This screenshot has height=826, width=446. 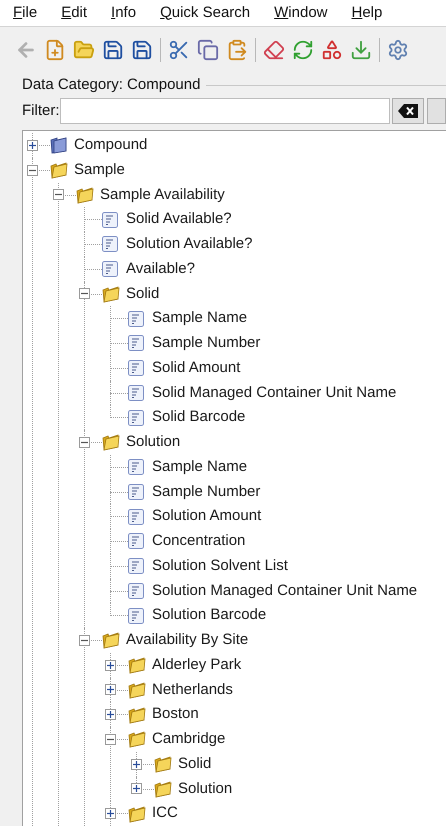 What do you see at coordinates (303, 50) in the screenshot?
I see `refresh-icon` at bounding box center [303, 50].